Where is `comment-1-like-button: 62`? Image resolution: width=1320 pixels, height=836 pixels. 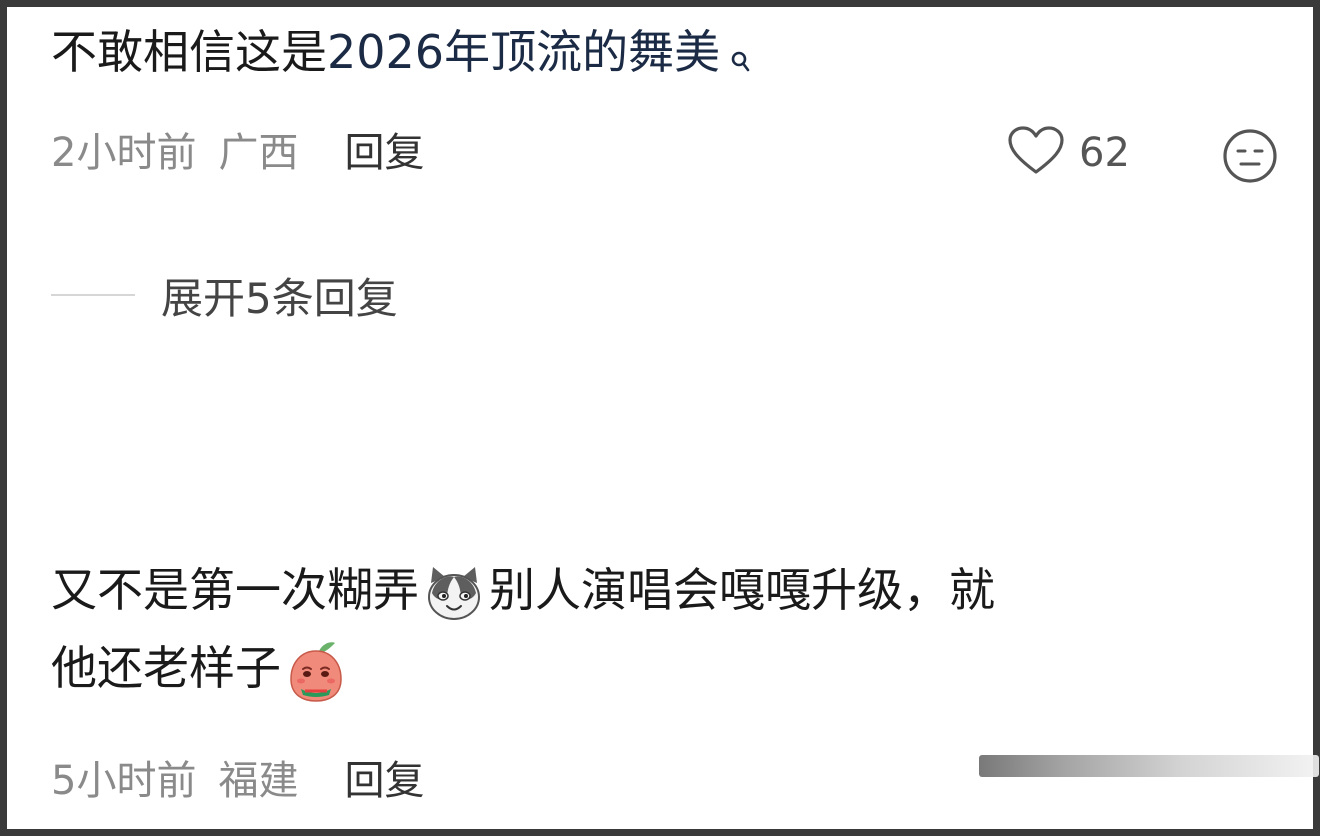 comment-1-like-button: 62 is located at coordinates (1068, 153).